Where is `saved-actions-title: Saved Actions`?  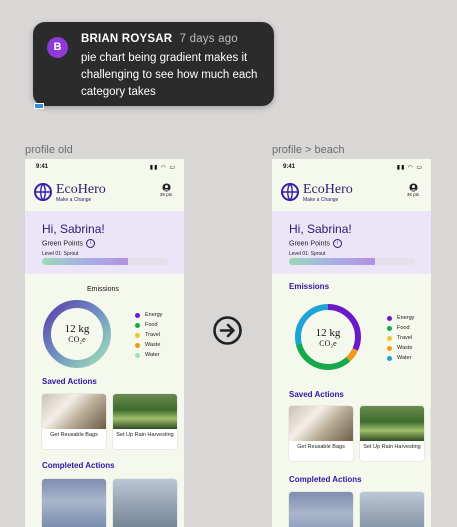 saved-actions-title: Saved Actions is located at coordinates (69, 381).